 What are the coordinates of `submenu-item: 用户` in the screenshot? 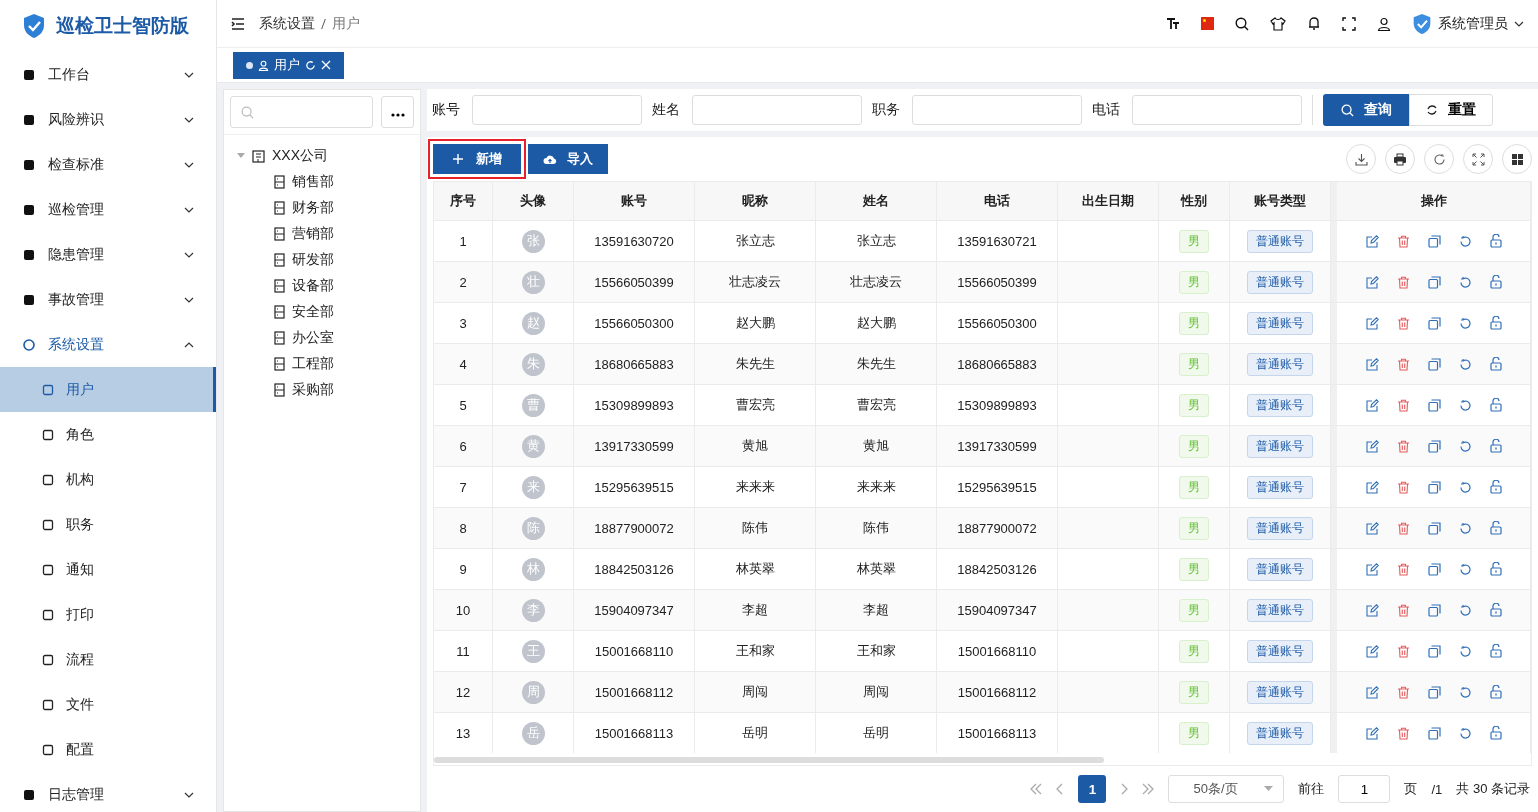 It's located at (108, 389).